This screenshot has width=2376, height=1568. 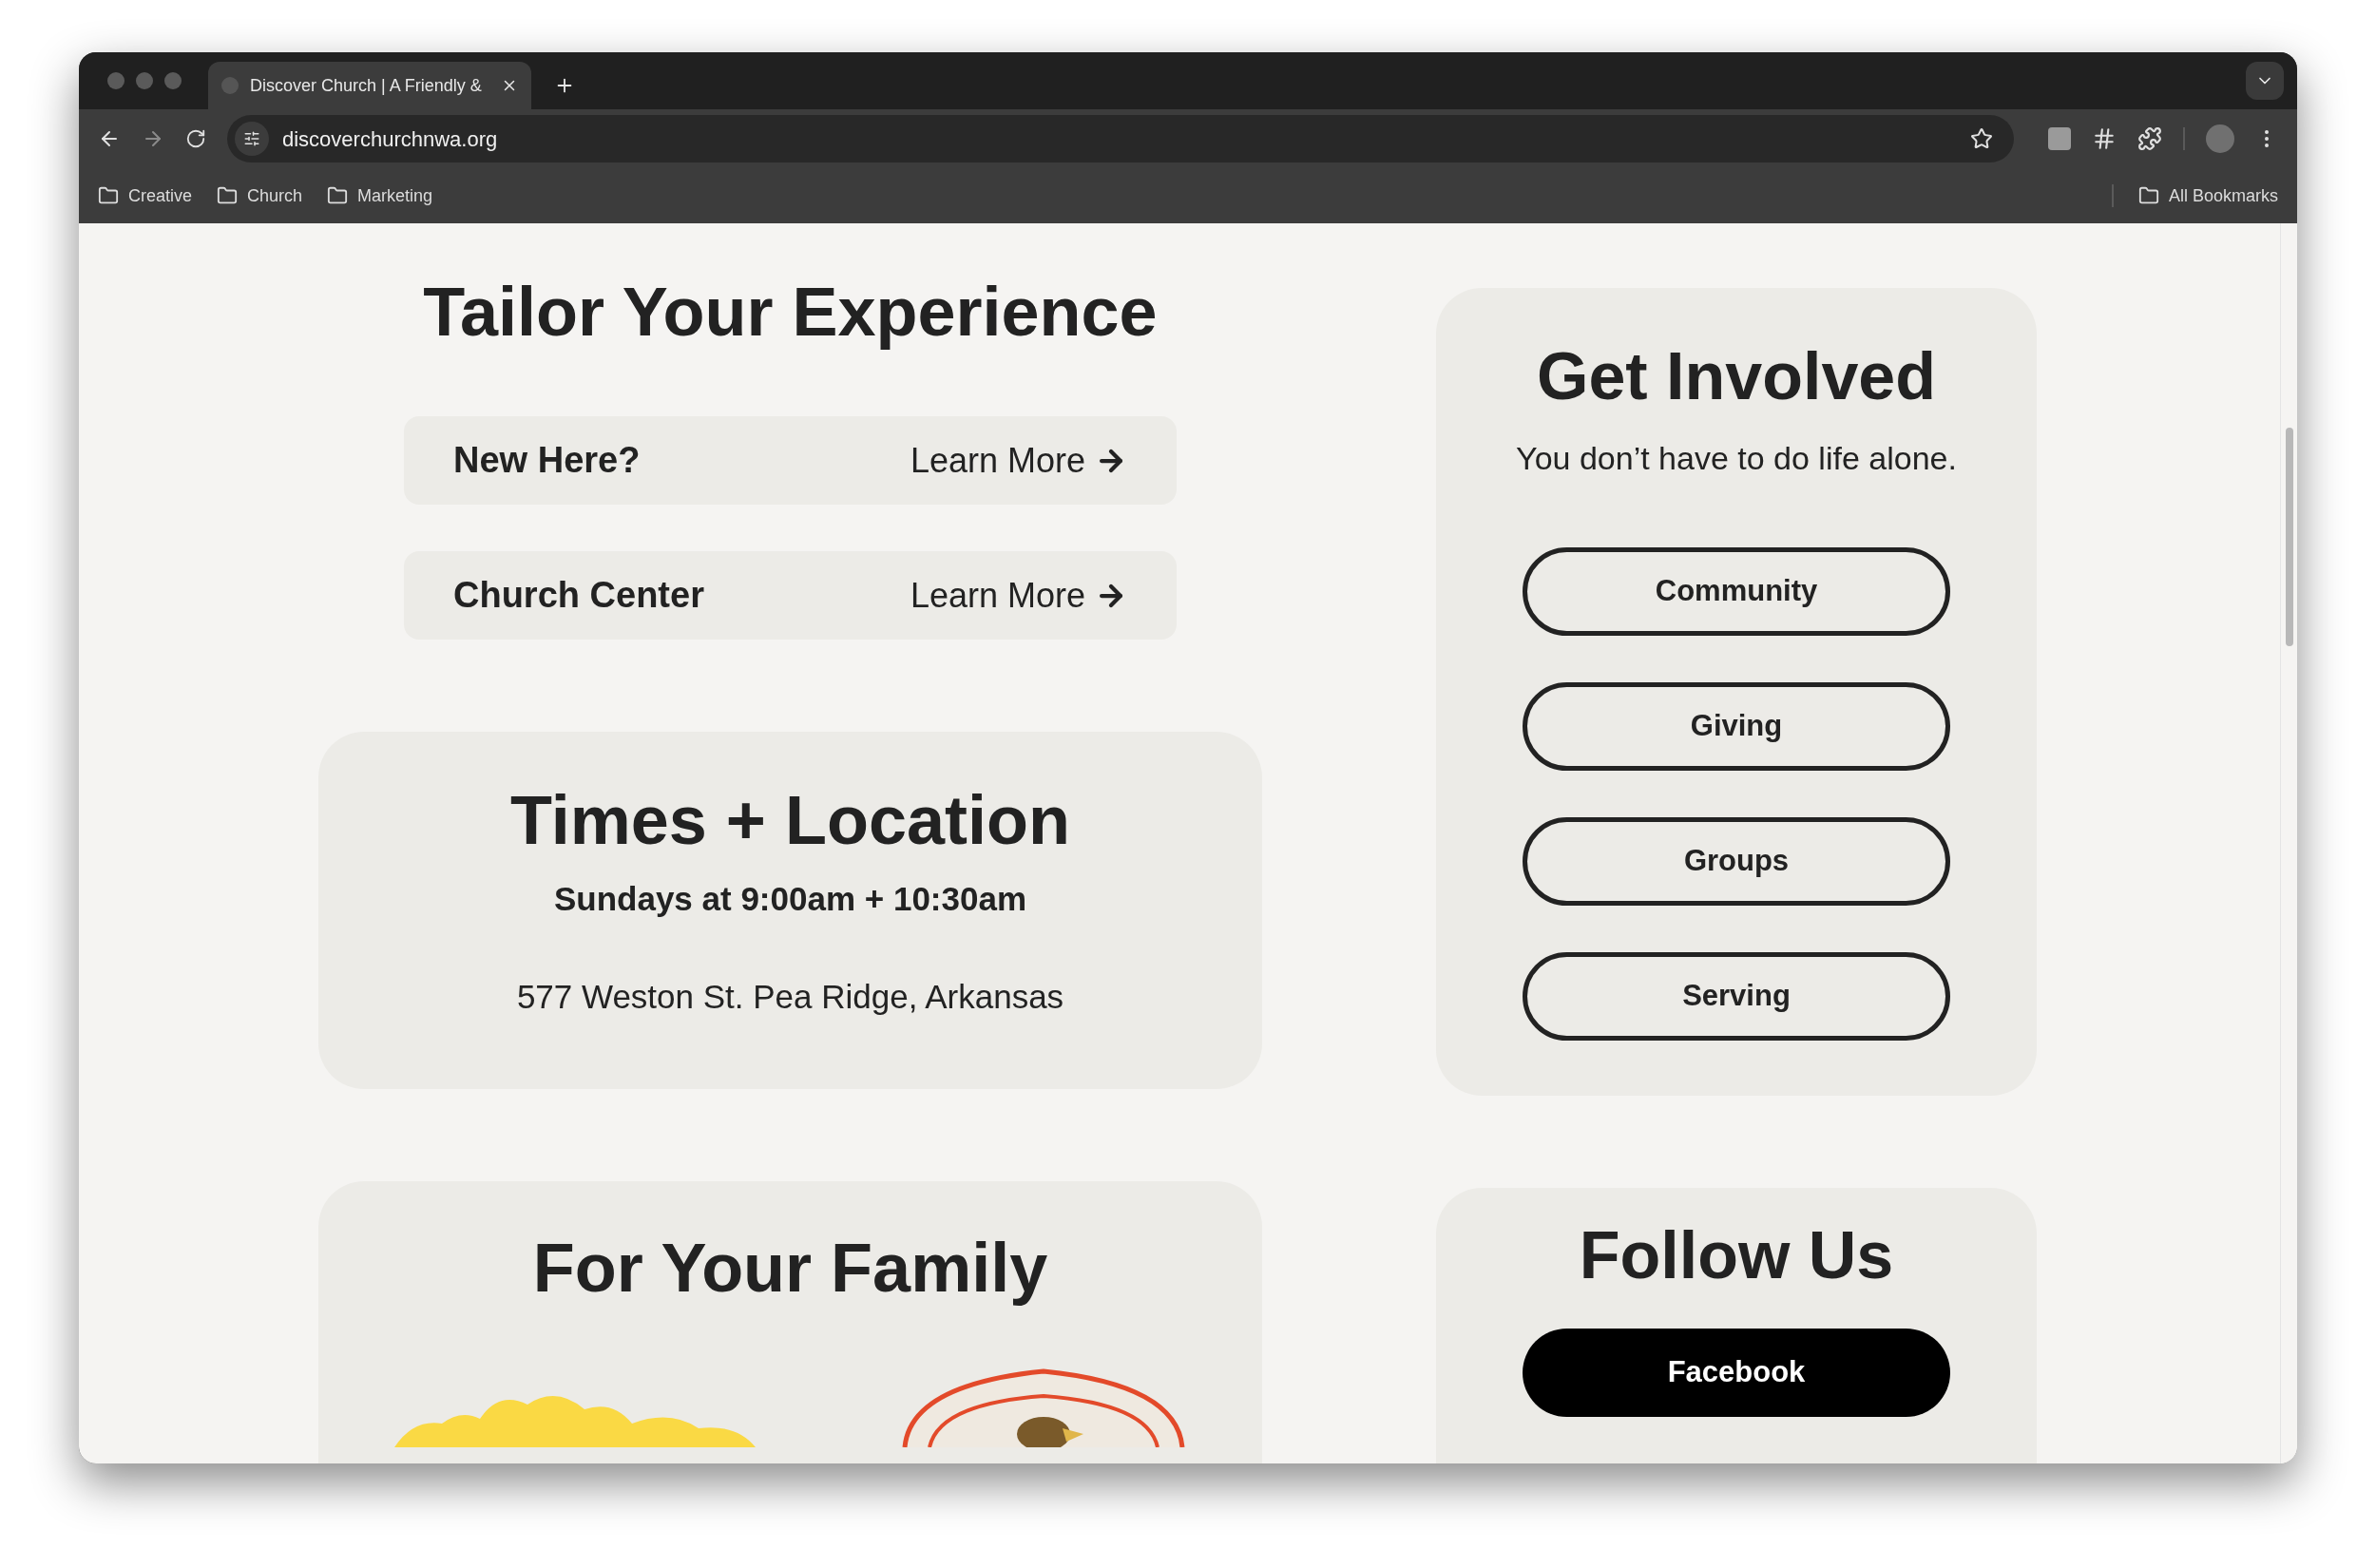 I want to click on card-heading: Follow Us, so click(x=1736, y=1255).